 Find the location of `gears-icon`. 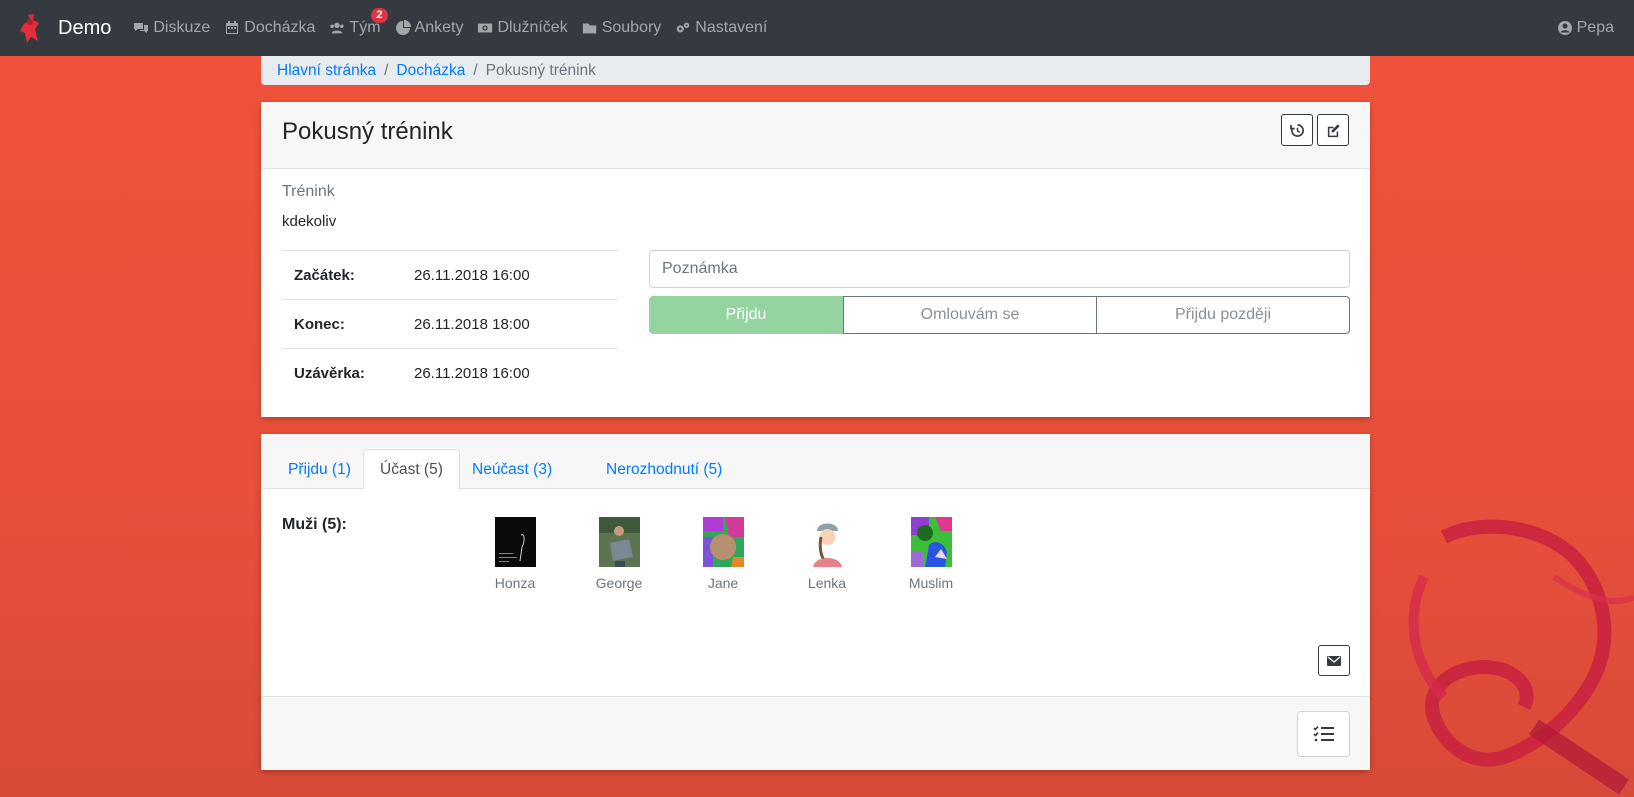

gears-icon is located at coordinates (683, 27).